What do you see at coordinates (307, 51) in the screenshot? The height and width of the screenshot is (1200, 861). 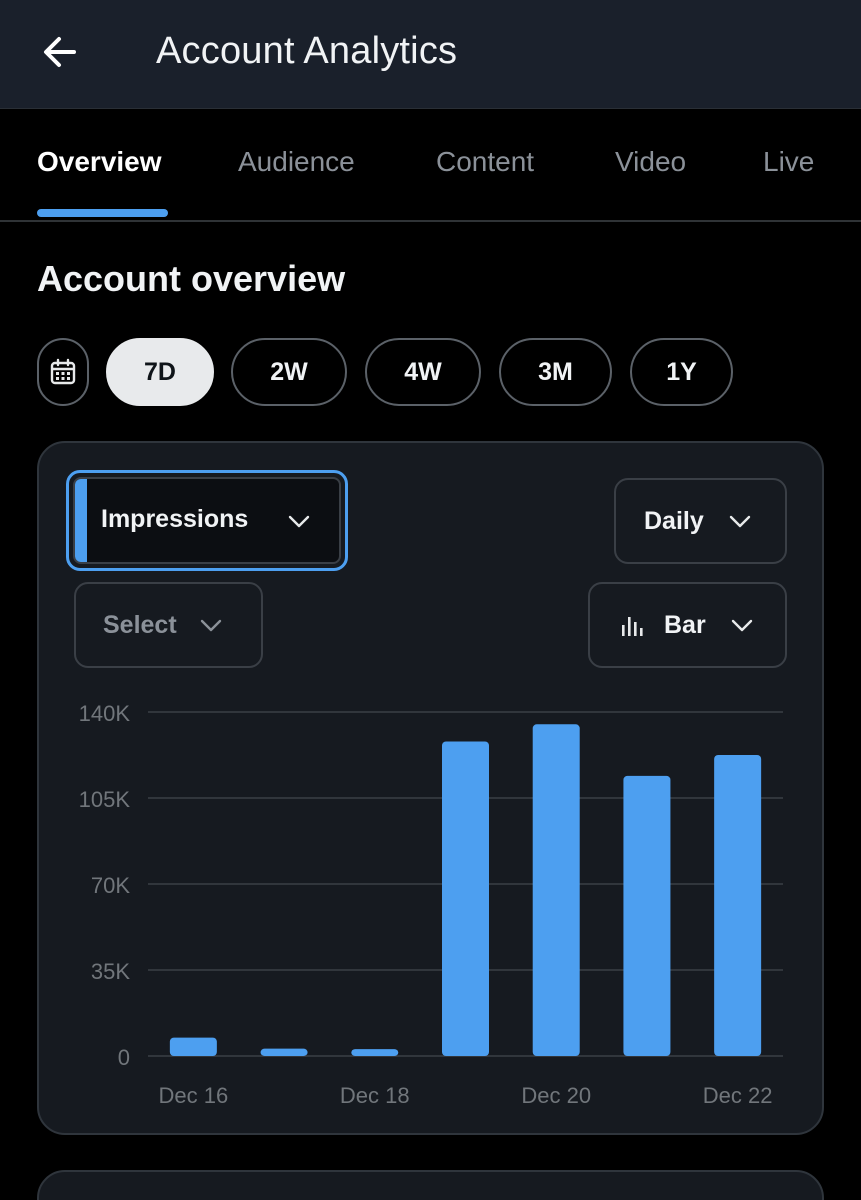 I see `page-title: Account Analytics` at bounding box center [307, 51].